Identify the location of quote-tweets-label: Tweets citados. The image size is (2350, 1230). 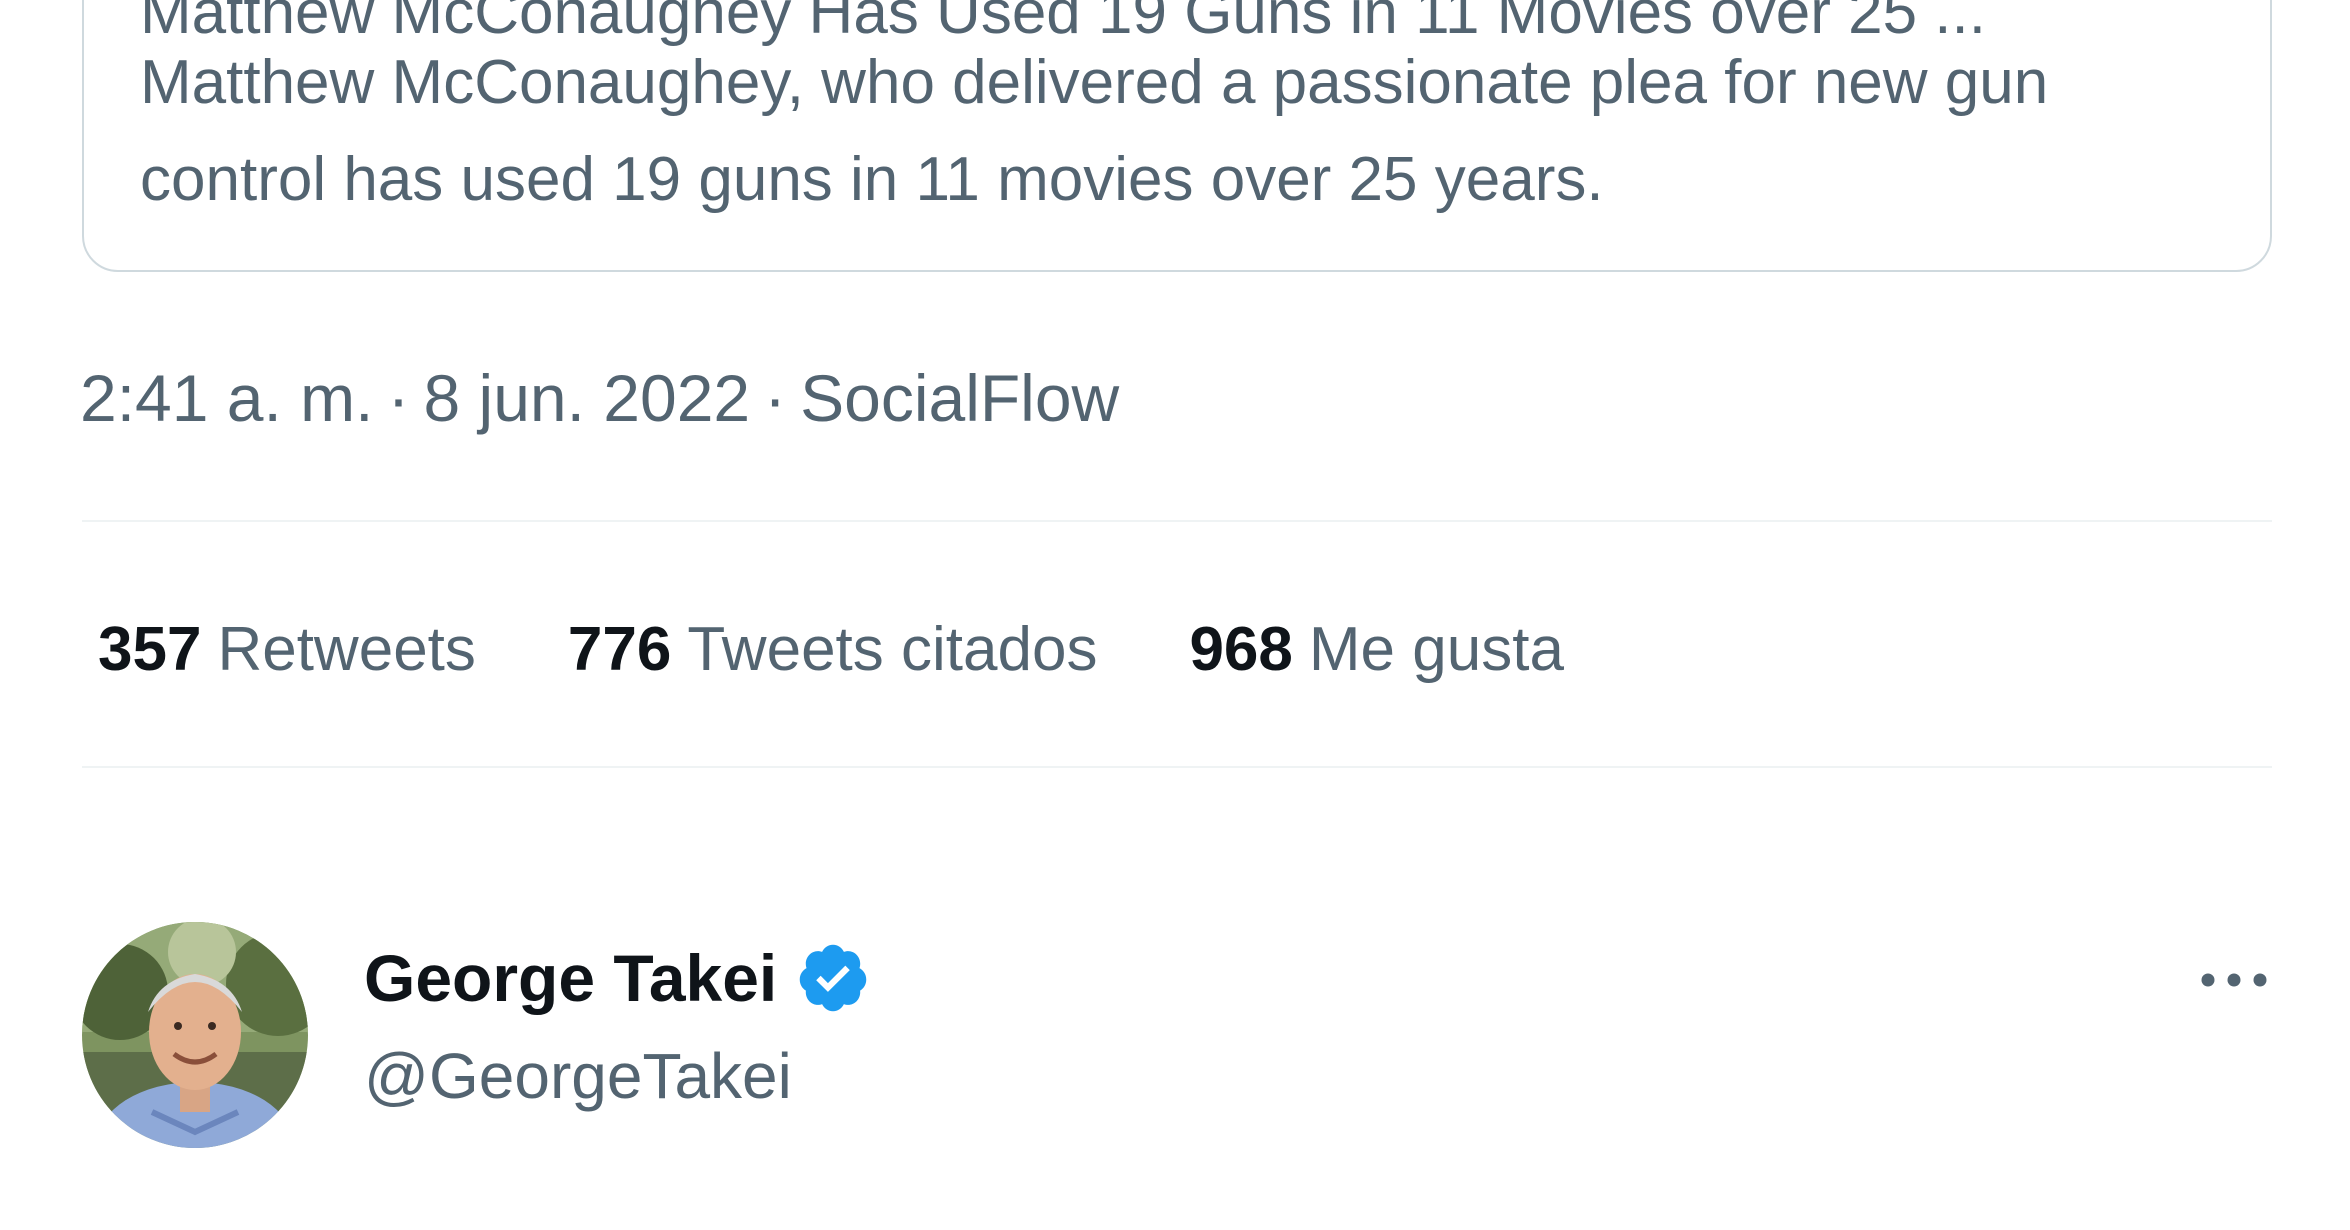
(892, 649).